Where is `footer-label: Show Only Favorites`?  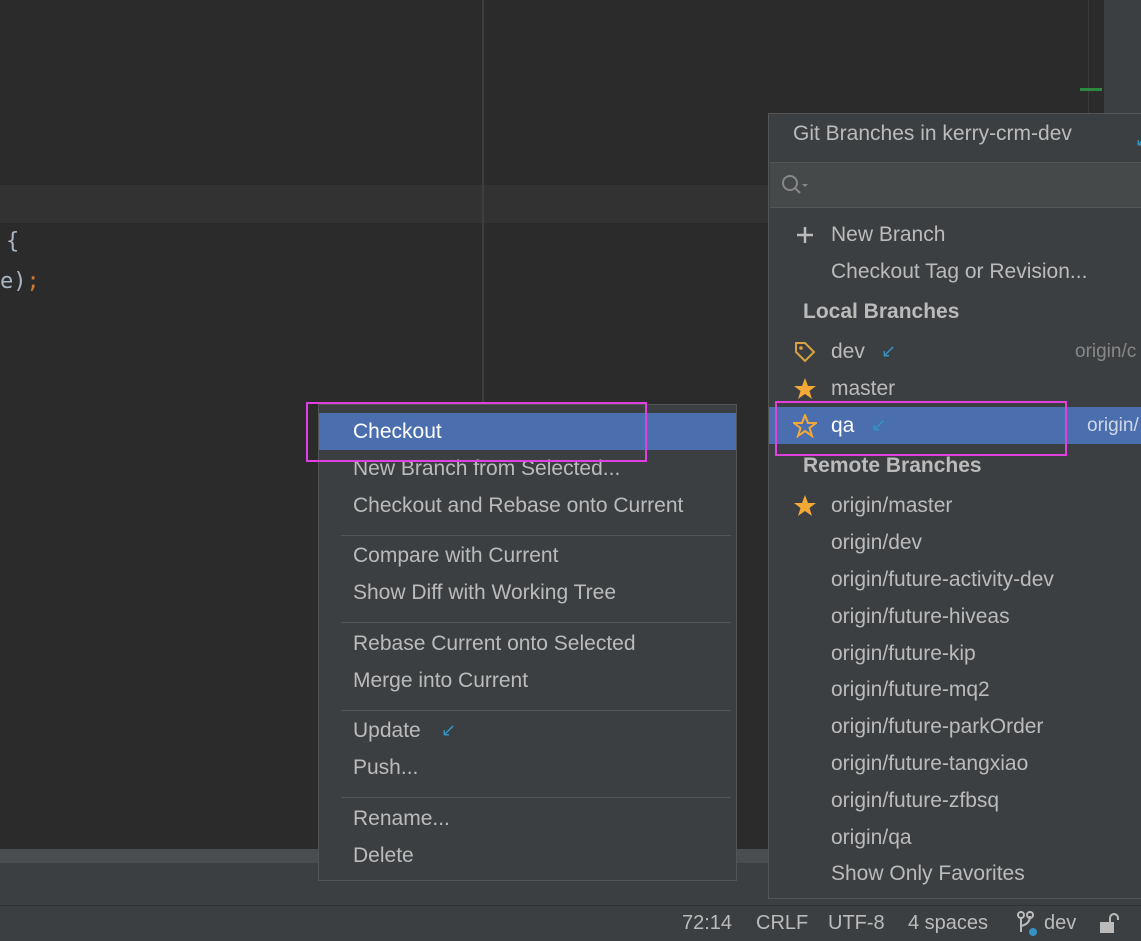
footer-label: Show Only Favorites is located at coordinates (928, 873).